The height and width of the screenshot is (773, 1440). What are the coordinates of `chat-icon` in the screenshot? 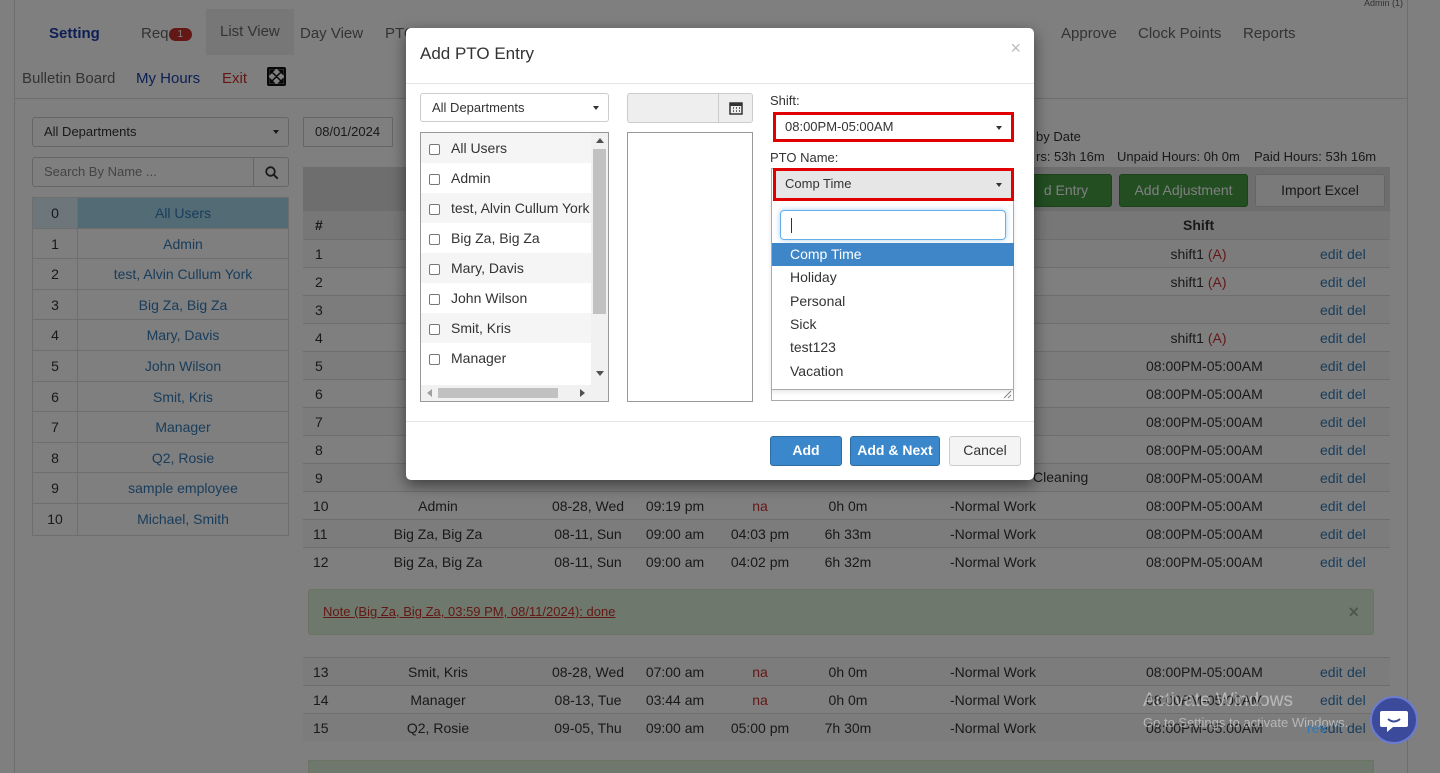 It's located at (1394, 721).